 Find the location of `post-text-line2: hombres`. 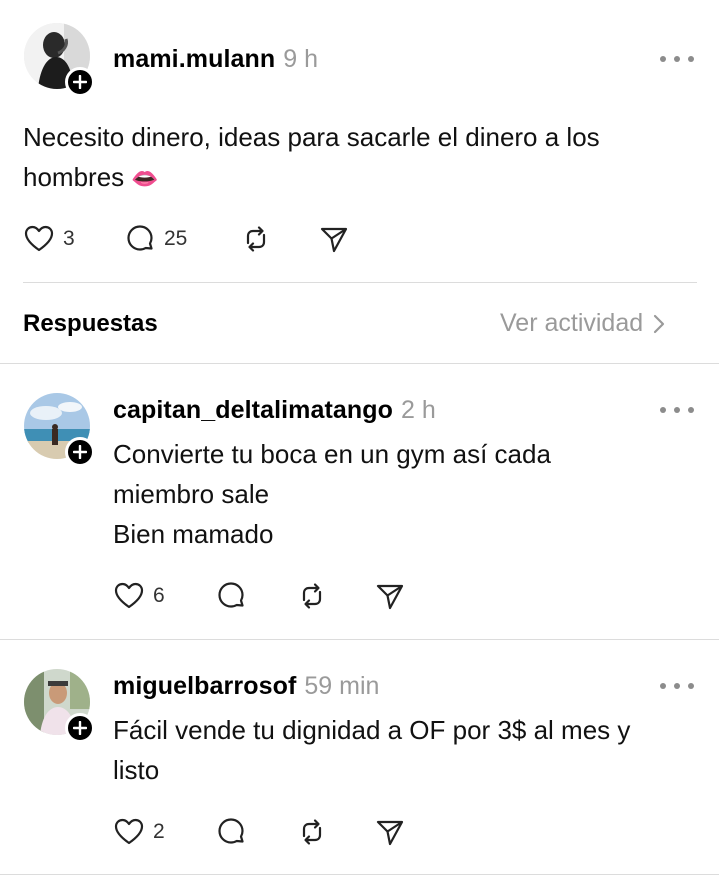

post-text-line2: hombres is located at coordinates (74, 177).